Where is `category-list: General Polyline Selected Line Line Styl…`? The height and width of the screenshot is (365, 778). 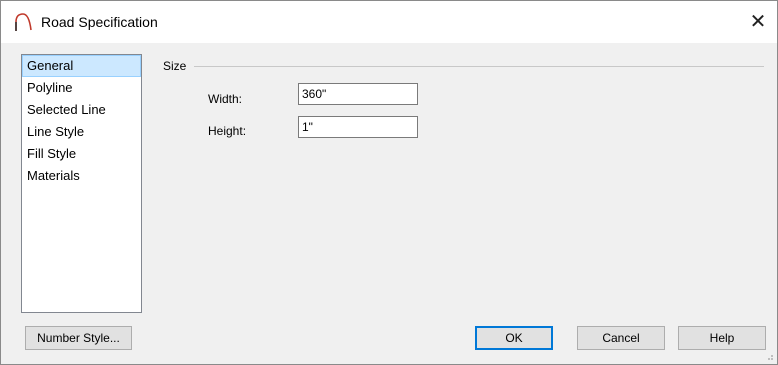
category-list: General Polyline Selected Line Line Styl… is located at coordinates (81, 183).